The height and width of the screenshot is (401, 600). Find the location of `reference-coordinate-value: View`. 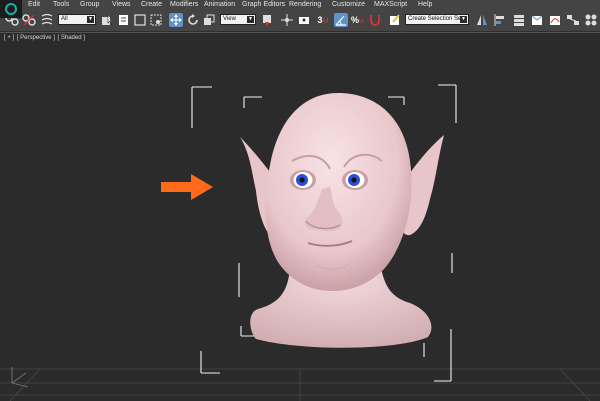

reference-coordinate-value: View is located at coordinates (229, 19).